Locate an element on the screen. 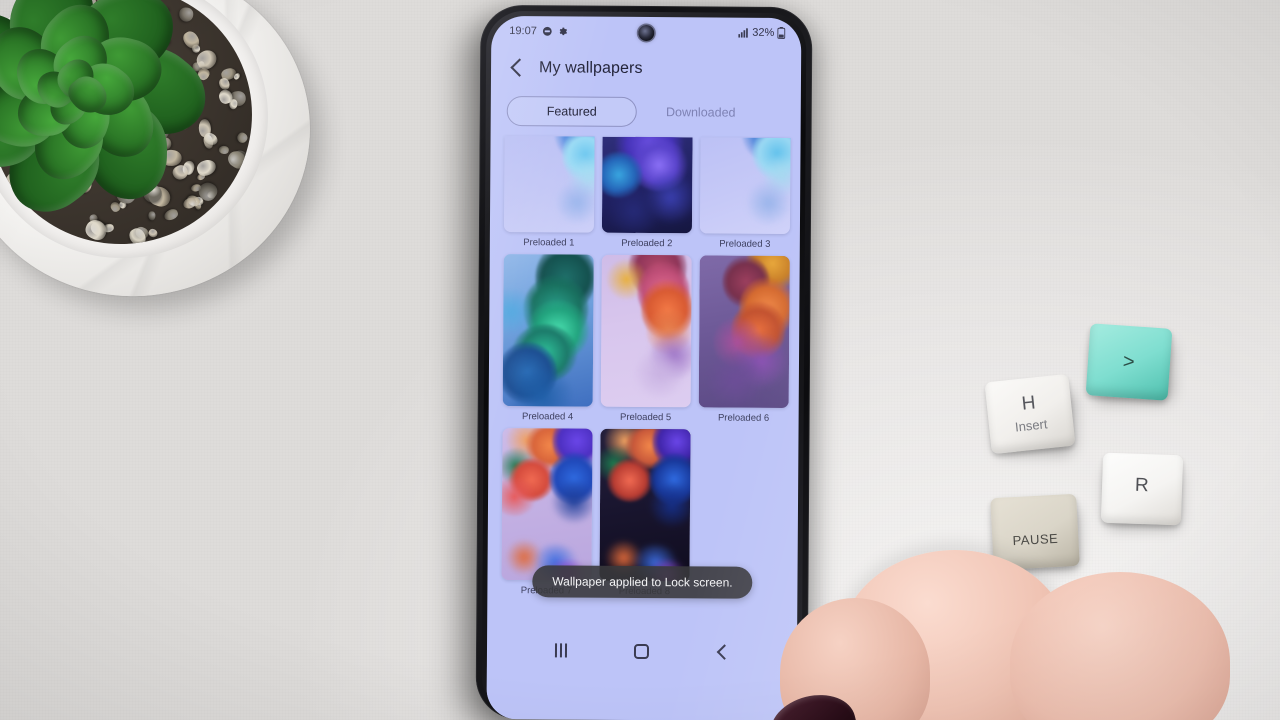 The height and width of the screenshot is (720, 1280). human-hand is located at coordinates (1012, 620).